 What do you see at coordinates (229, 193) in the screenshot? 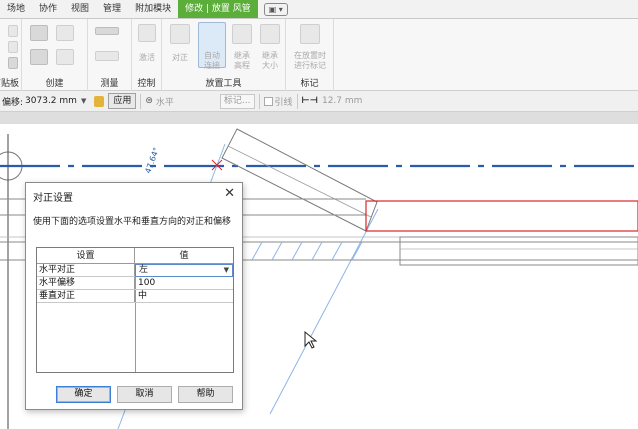
I see `close-icon: ✕` at bounding box center [229, 193].